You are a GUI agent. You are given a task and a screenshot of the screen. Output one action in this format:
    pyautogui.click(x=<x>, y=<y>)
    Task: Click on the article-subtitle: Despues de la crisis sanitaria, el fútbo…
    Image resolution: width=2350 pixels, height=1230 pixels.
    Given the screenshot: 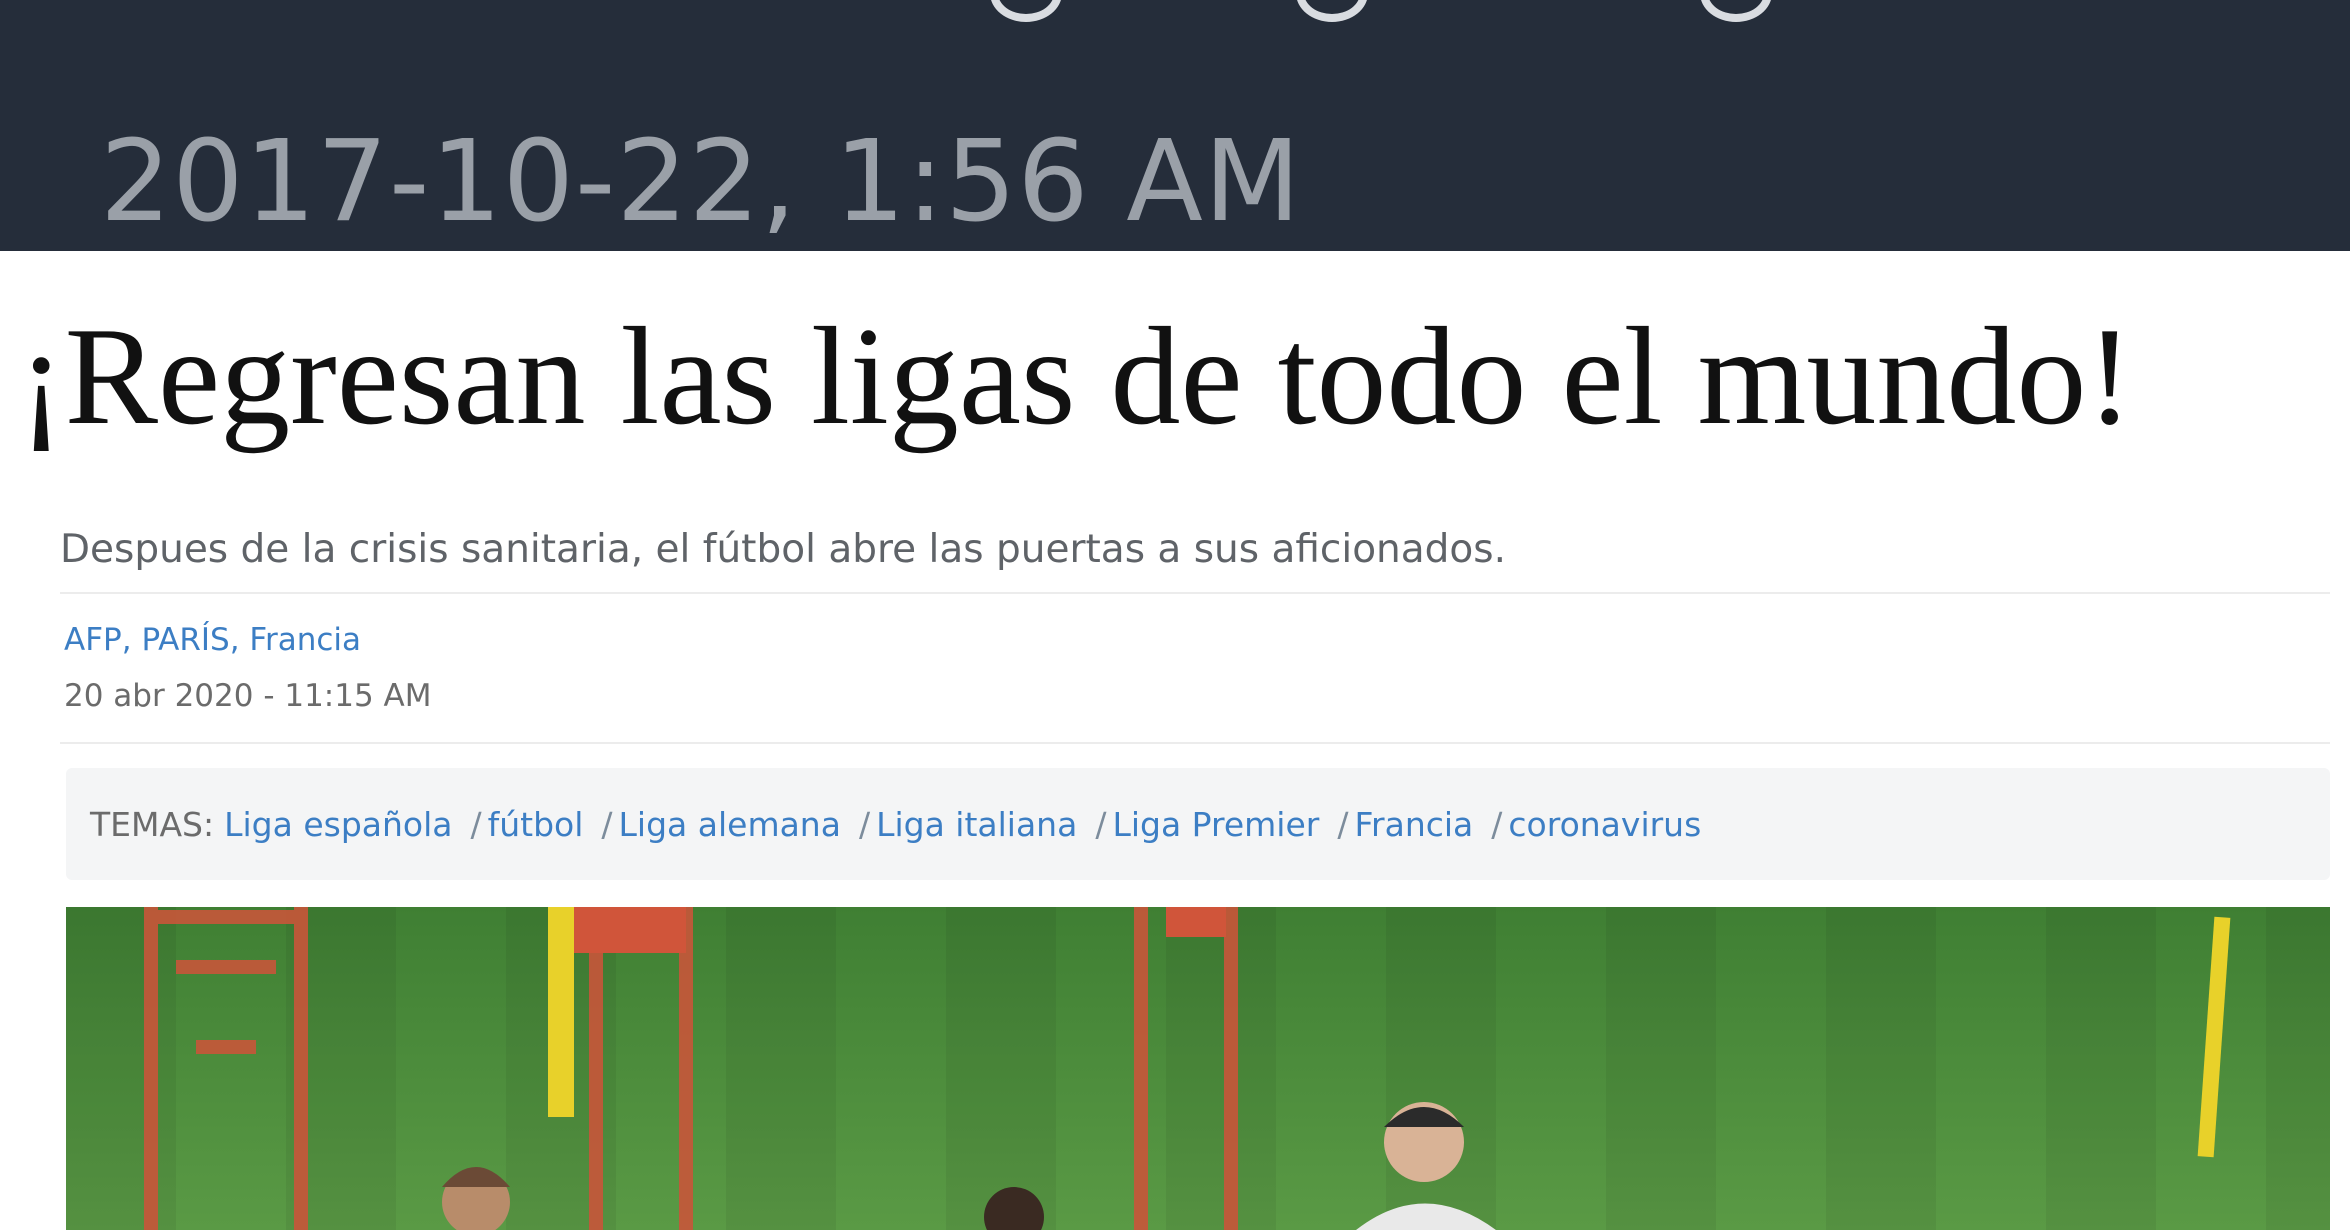 What is the action you would take?
    pyautogui.click(x=783, y=549)
    